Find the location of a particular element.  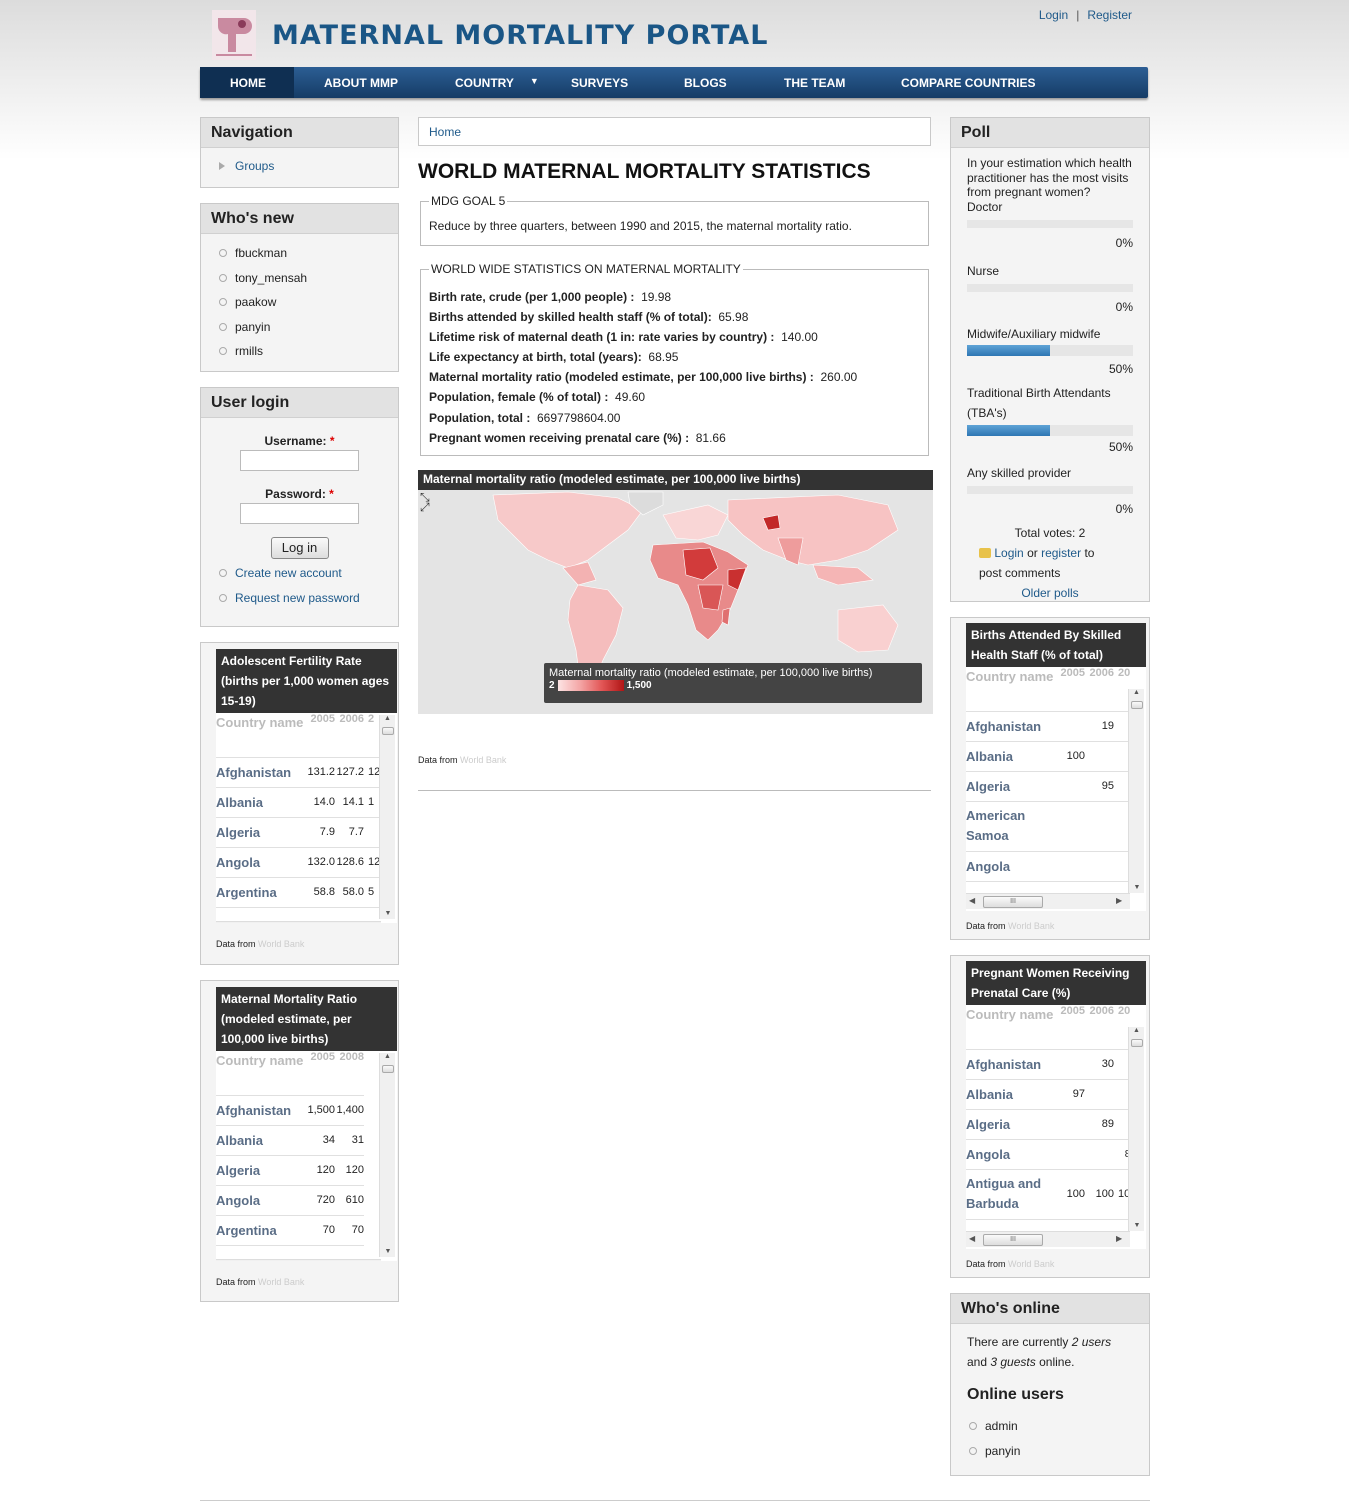

online-user-link: panyin is located at coordinates (1058, 1451).